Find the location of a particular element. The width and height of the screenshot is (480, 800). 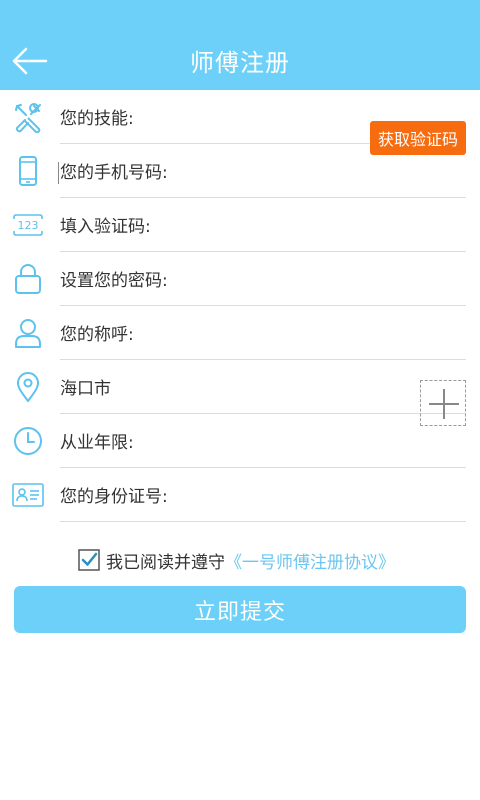

lock-icon is located at coordinates (28, 279).